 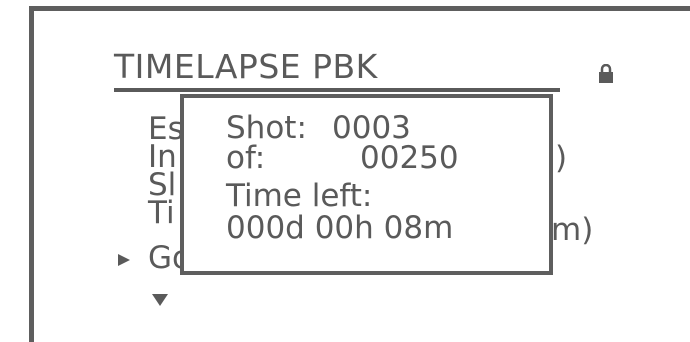 What do you see at coordinates (161, 213) in the screenshot?
I see `menu-item-3: Ti` at bounding box center [161, 213].